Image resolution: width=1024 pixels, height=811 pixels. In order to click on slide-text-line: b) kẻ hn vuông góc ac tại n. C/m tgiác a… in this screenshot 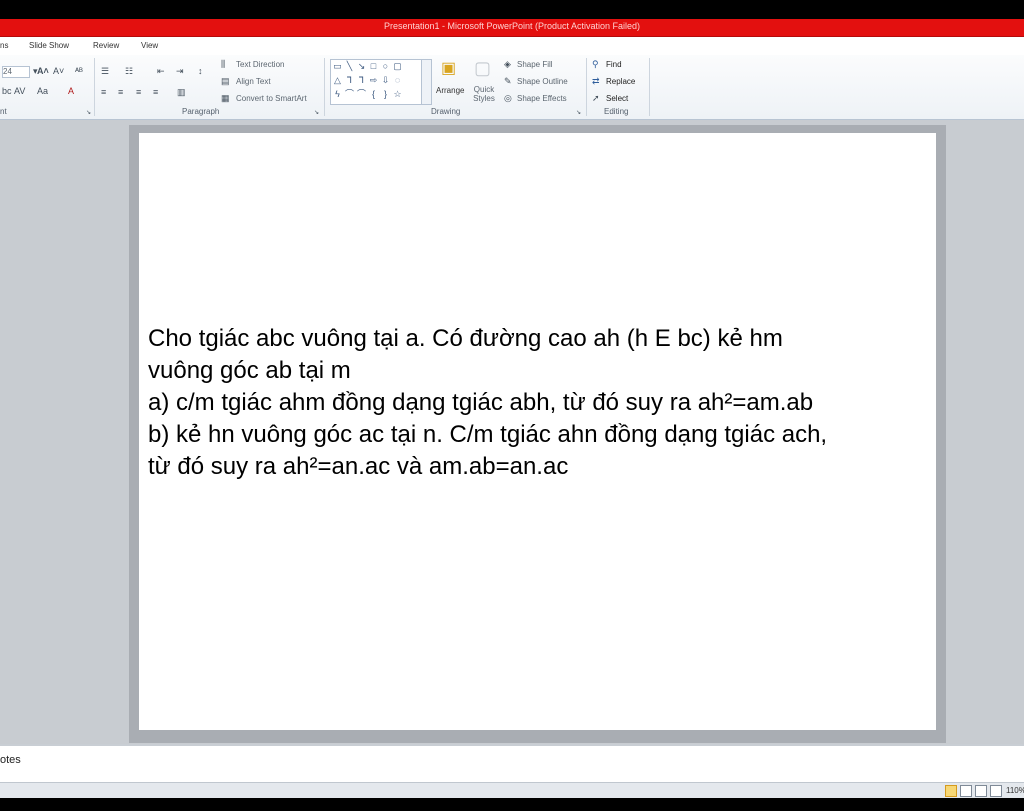, I will do `click(487, 435)`.